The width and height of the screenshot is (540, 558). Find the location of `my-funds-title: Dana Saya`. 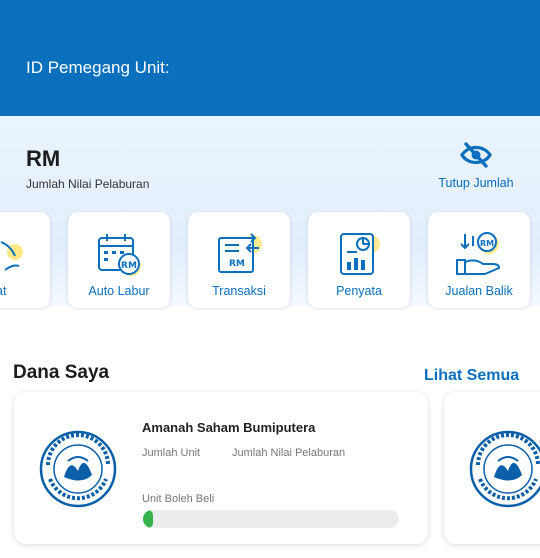

my-funds-title: Dana Saya is located at coordinates (61, 372).